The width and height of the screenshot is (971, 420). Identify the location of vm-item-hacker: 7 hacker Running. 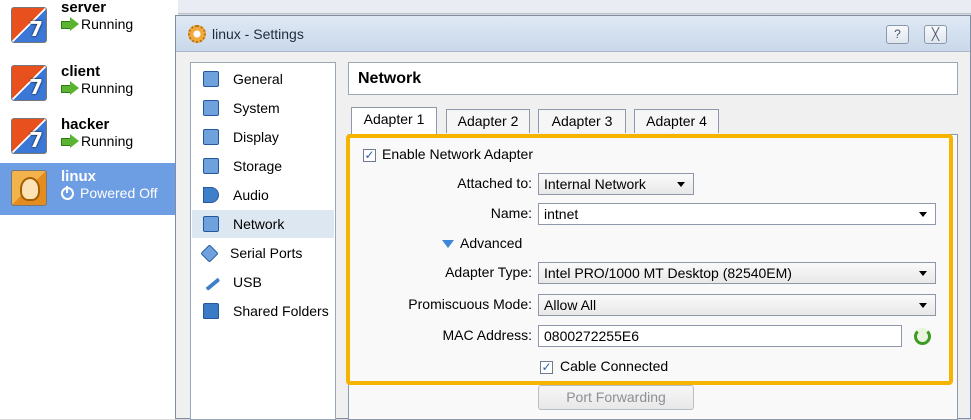
(89, 138).